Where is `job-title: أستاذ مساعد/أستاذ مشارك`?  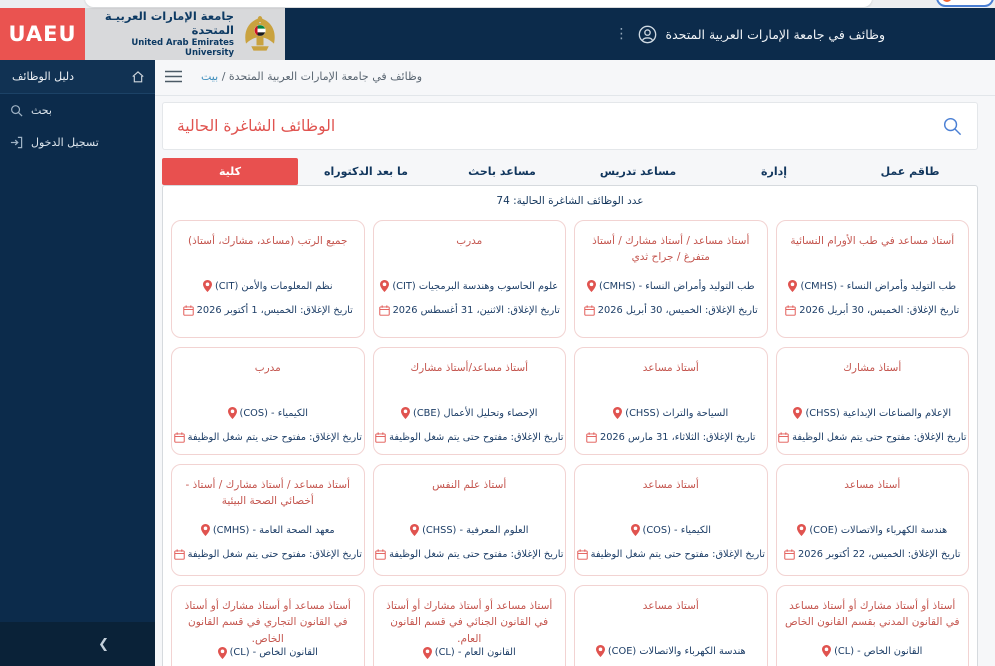 job-title: أستاذ مساعد/أستاذ مشارك is located at coordinates (469, 368).